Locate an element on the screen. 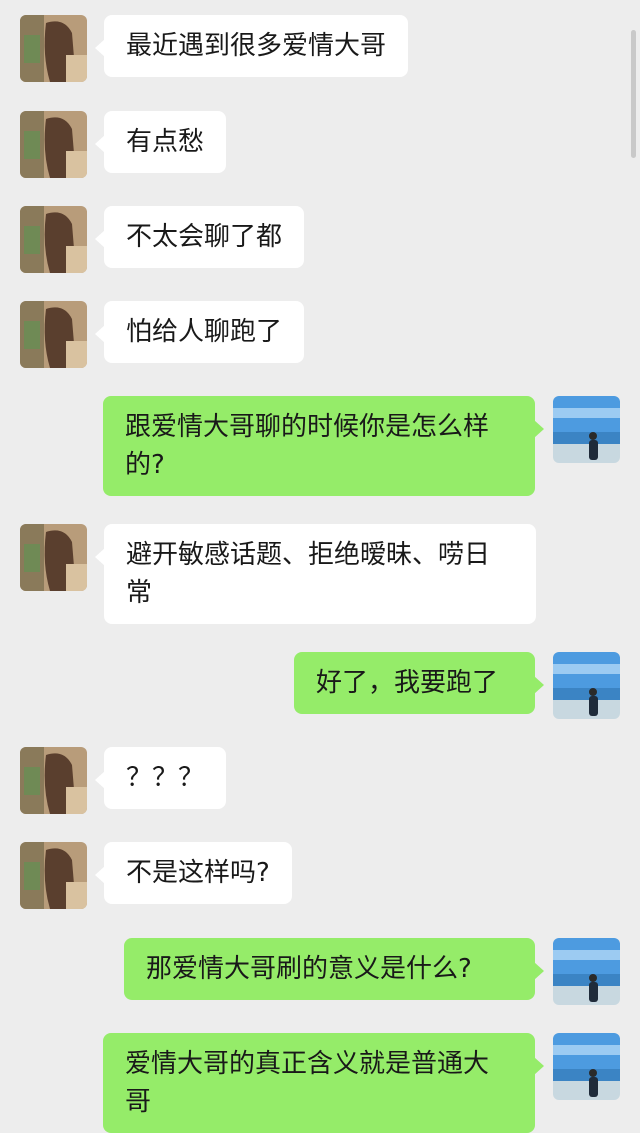 This screenshot has width=640, height=1133. scrollbar is located at coordinates (633, 94).